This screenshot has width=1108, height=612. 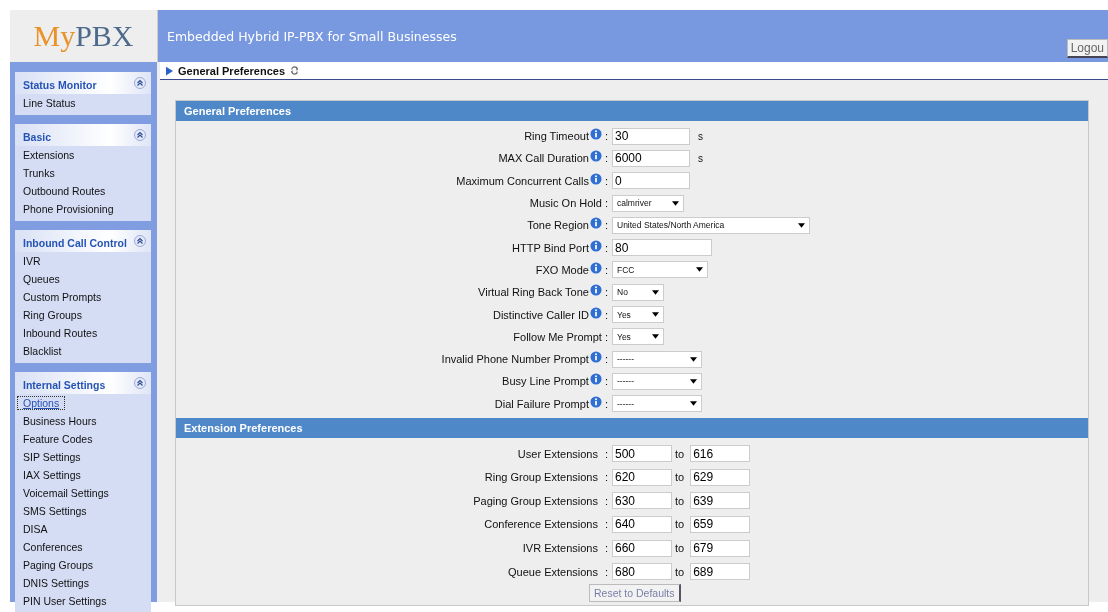 What do you see at coordinates (720, 548) in the screenshot?
I see `range-end-field: 679` at bounding box center [720, 548].